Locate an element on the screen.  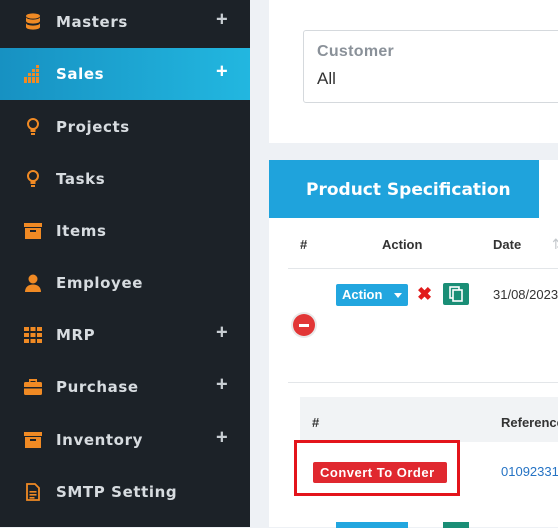
remove-row-icon is located at coordinates (304, 325).